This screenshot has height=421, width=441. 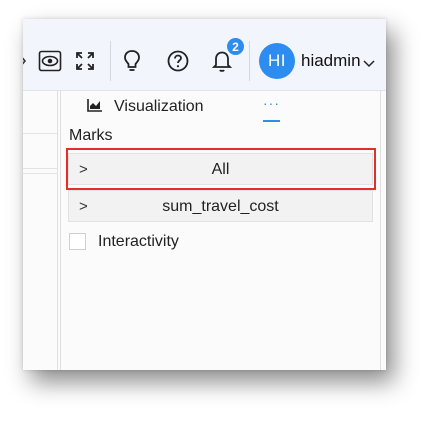 I want to click on marks-row-label: sum_travel_cost, so click(x=220, y=206).